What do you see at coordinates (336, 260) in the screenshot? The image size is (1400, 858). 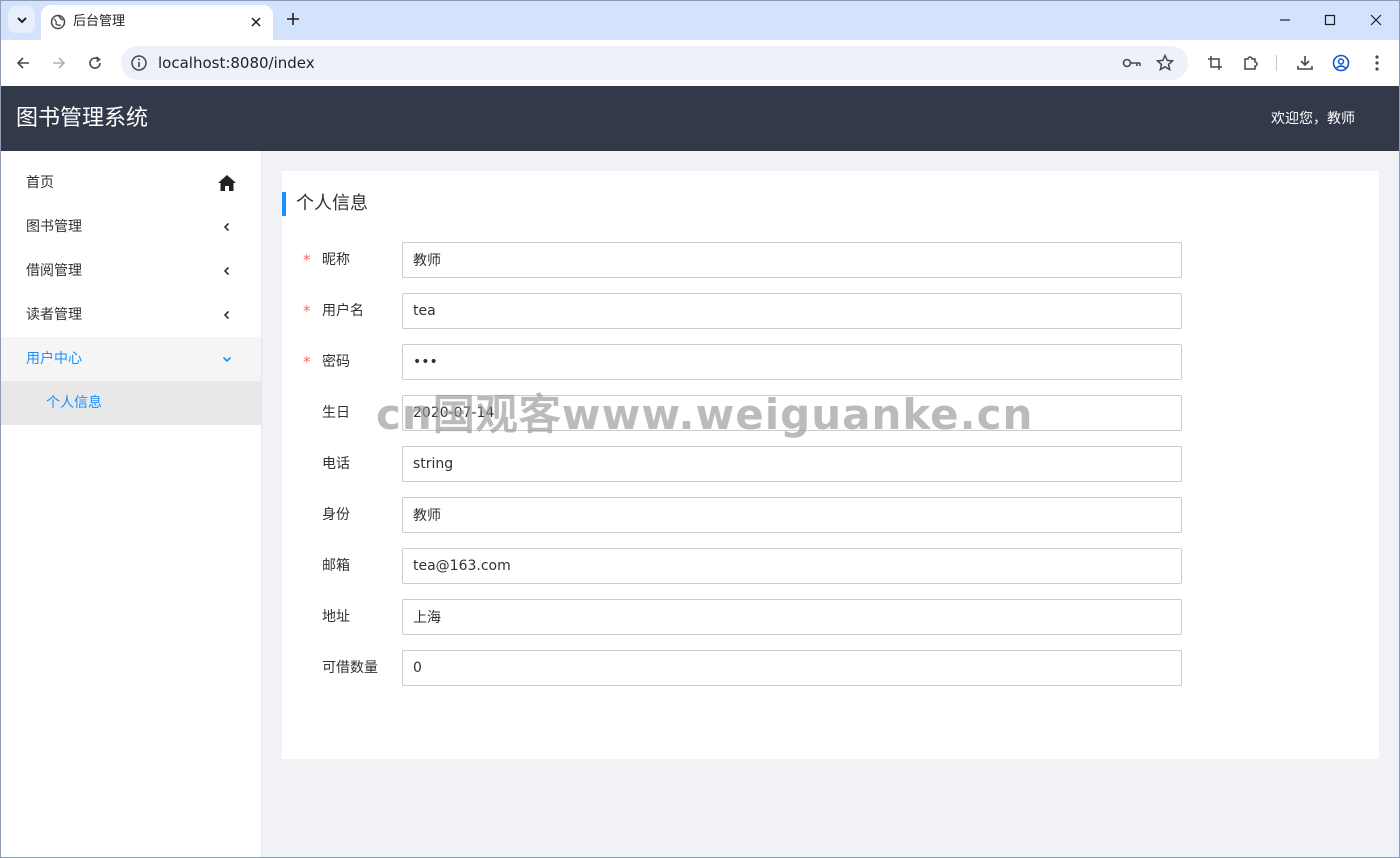 I see `field-label: 昵称` at bounding box center [336, 260].